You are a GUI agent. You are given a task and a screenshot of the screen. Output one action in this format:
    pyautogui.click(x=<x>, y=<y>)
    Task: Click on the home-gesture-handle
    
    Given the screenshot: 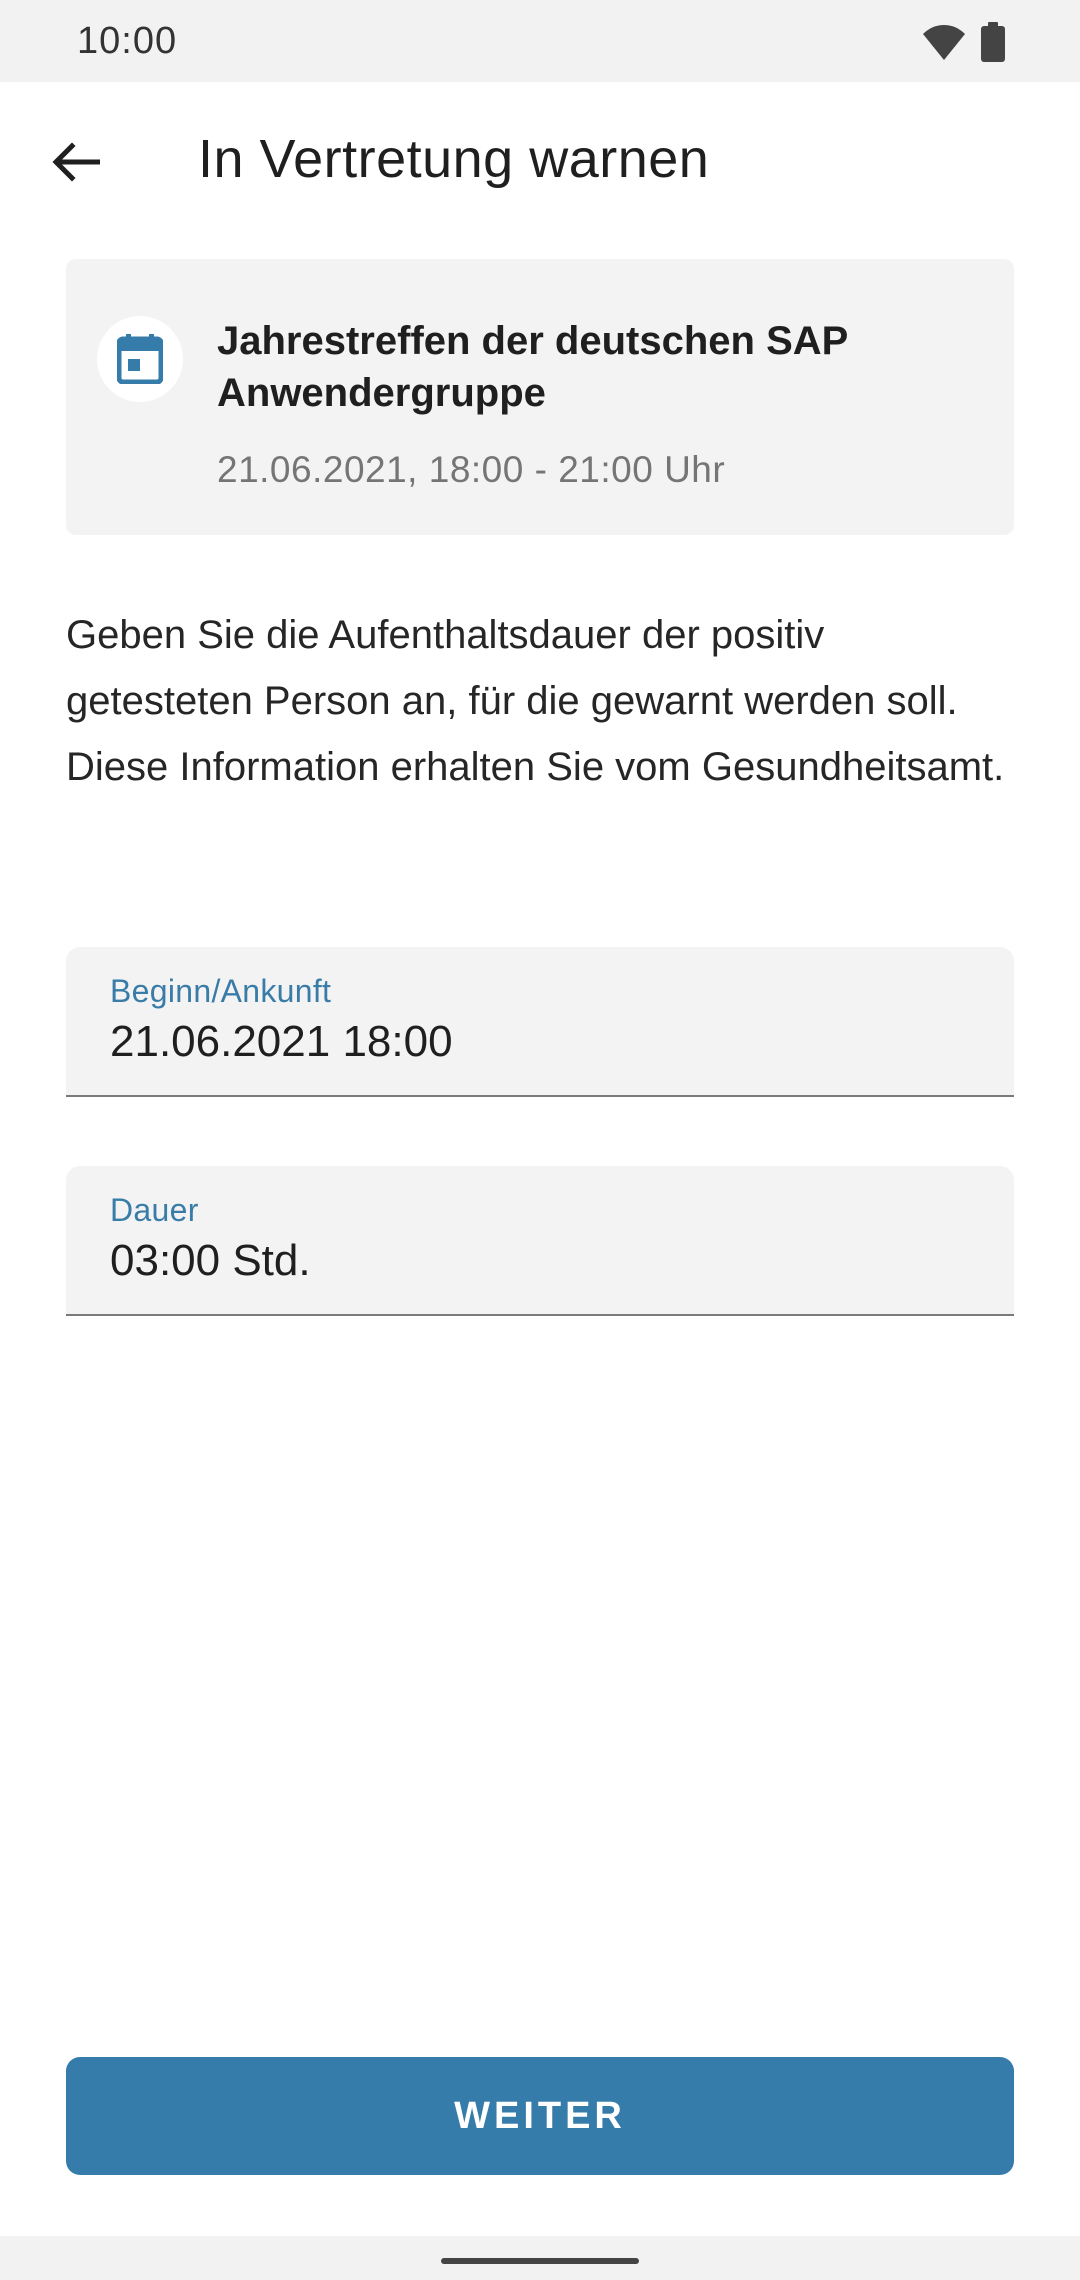 What is the action you would take?
    pyautogui.click(x=540, y=2261)
    